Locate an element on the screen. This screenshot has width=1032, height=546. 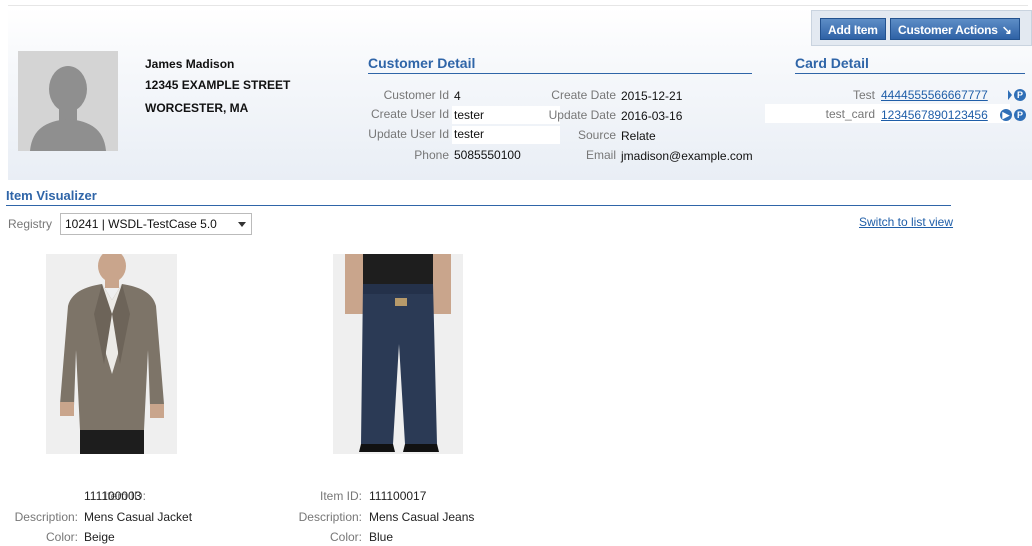
description-value: Mens Casual Jeans is located at coordinates (422, 517).